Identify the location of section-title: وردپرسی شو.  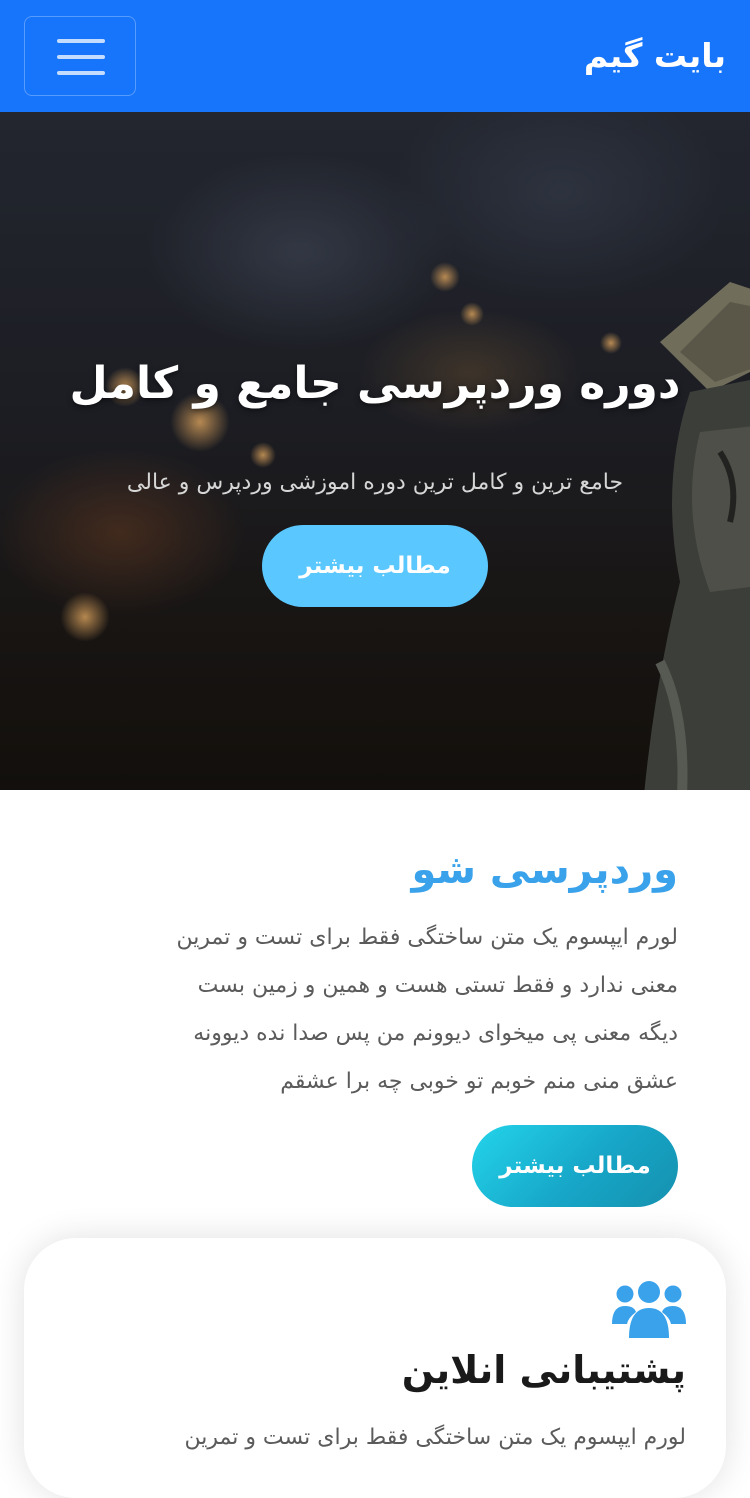
(544, 870).